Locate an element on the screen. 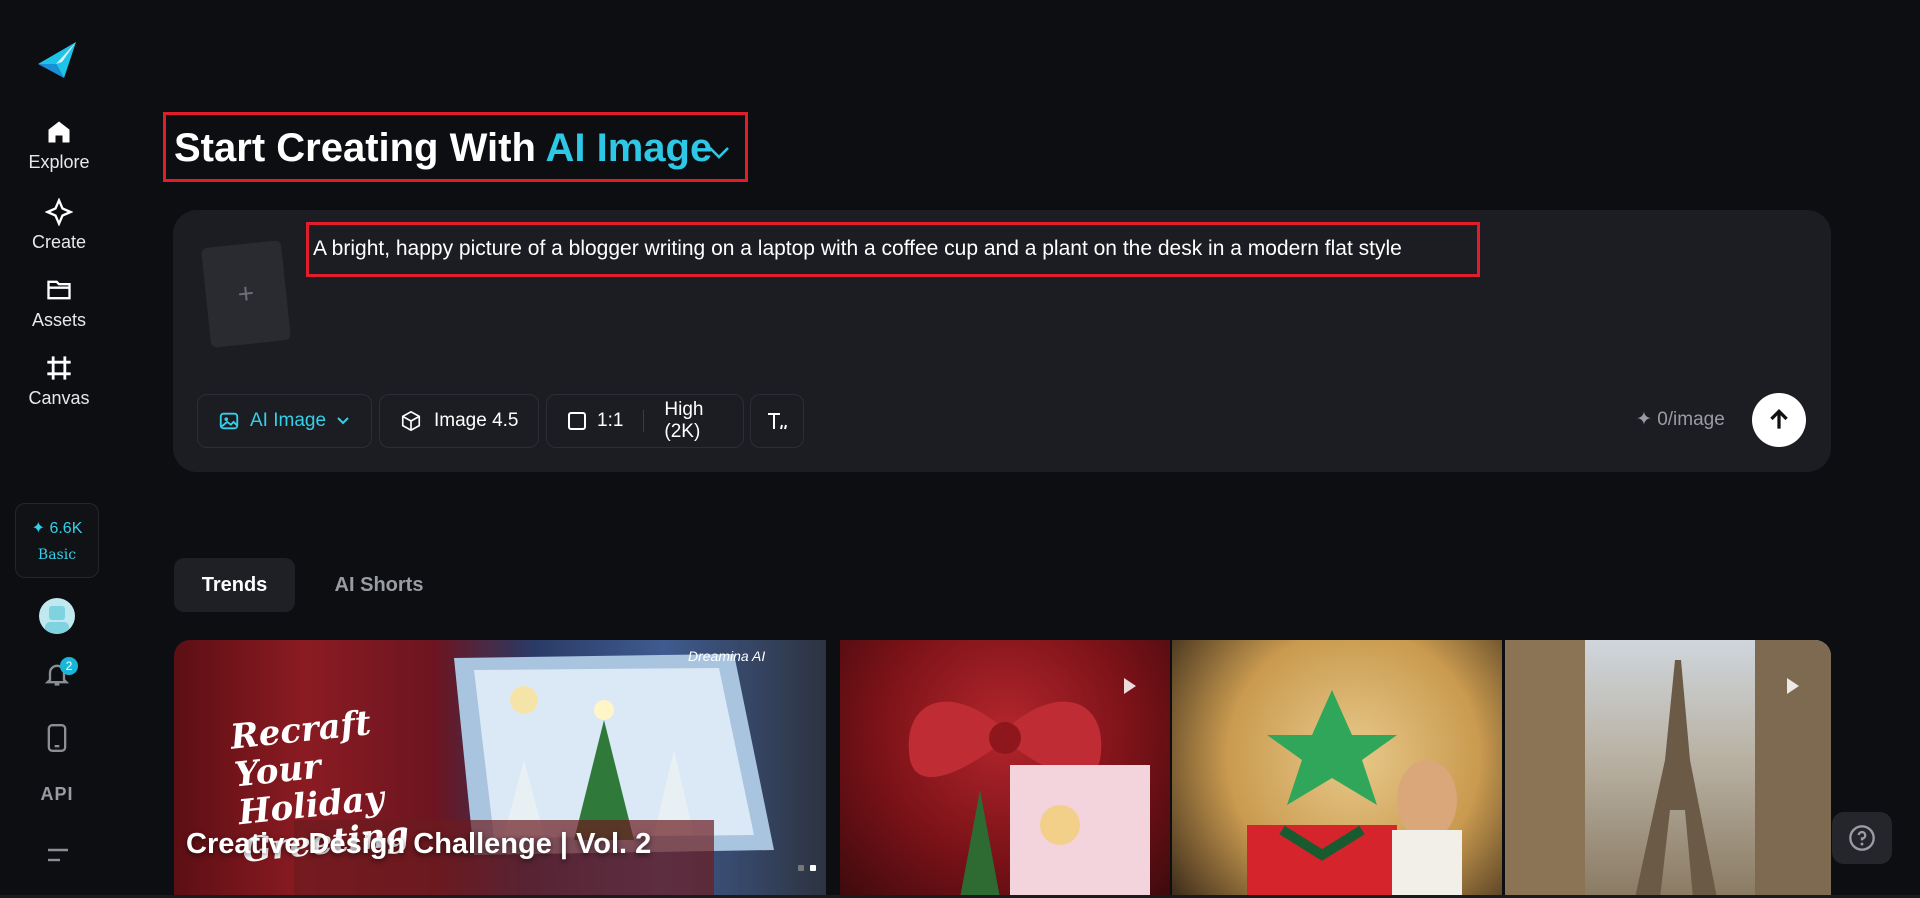 The width and height of the screenshot is (1920, 898). red-bow-image is located at coordinates (1029, 799).